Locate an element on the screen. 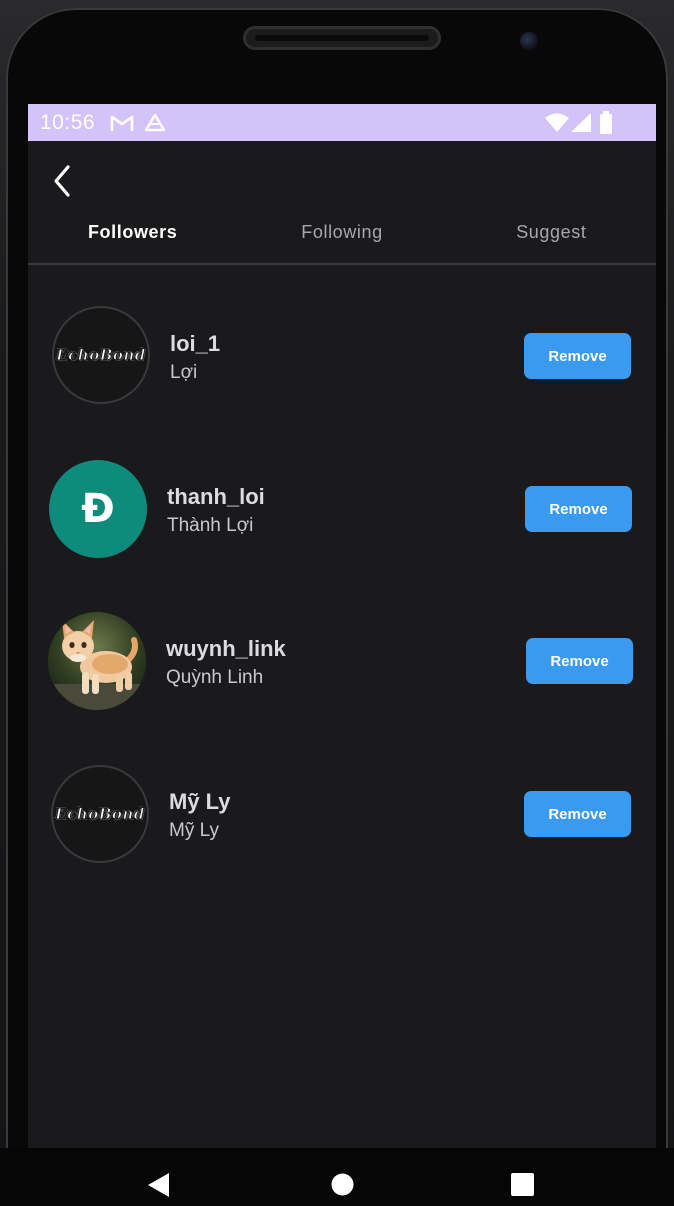 Image resolution: width=674 pixels, height=1206 pixels. follower-full-name: Thành Lợi is located at coordinates (210, 525).